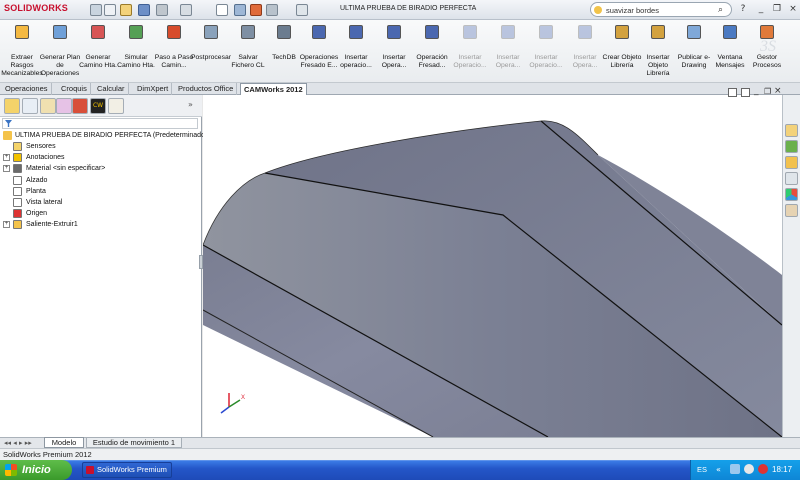  I want to click on rebuild-icon, so click(240, 10).